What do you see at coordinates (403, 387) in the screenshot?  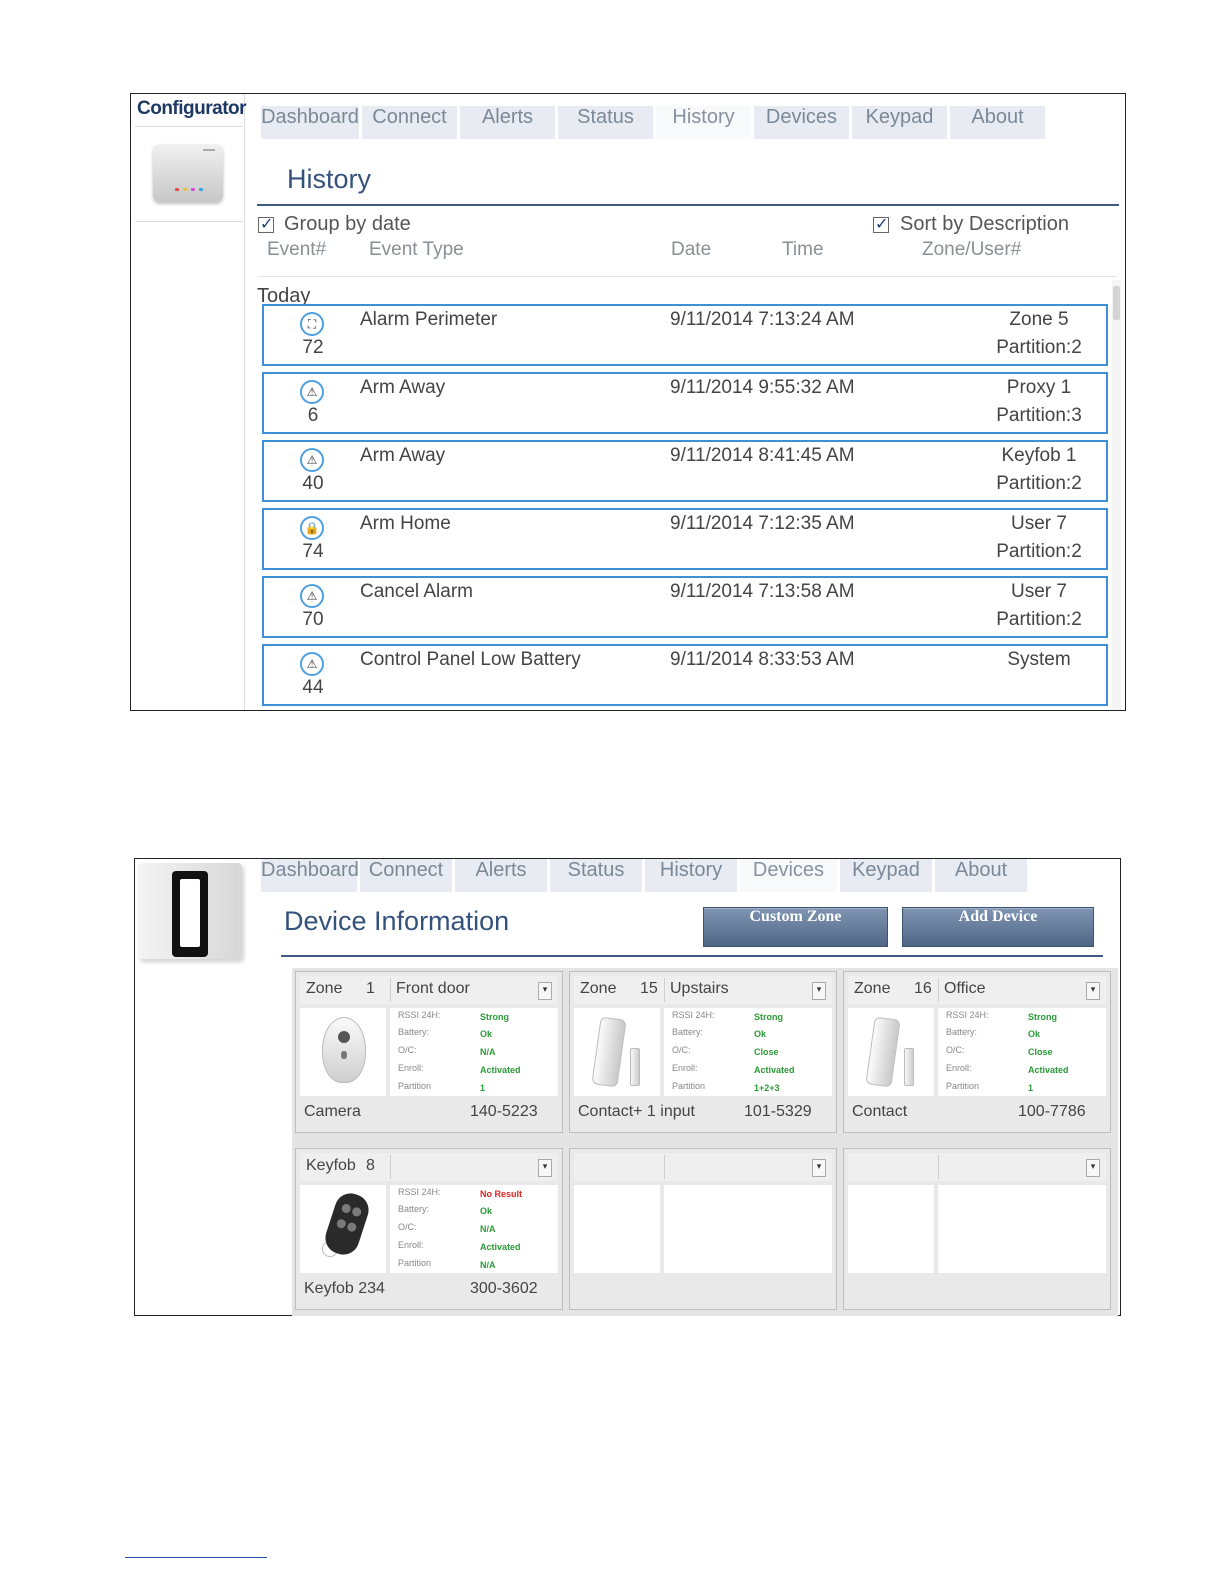 I see `event-type: Arm Away` at bounding box center [403, 387].